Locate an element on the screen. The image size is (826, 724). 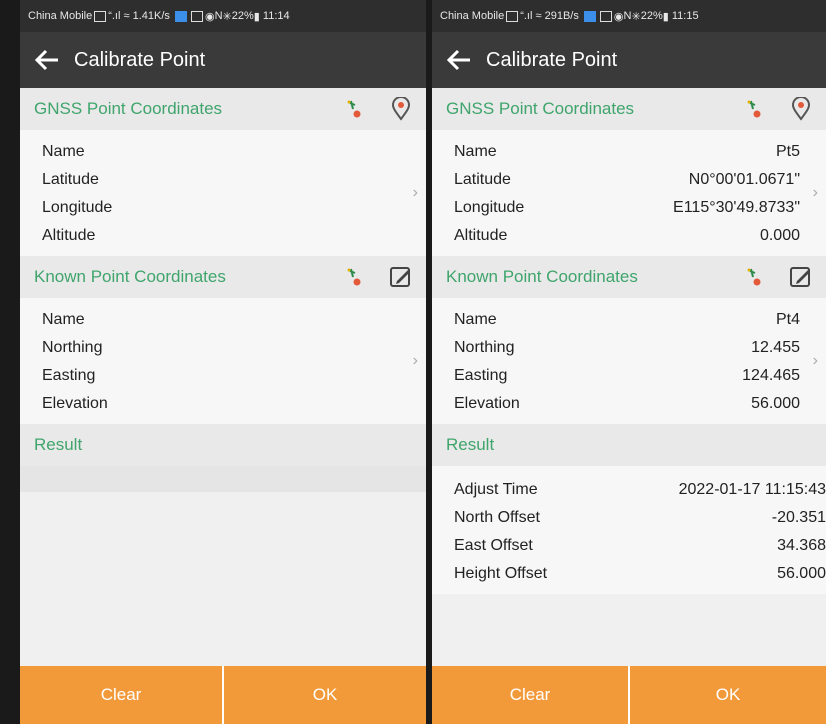
result-row-adjust-time: Adjust Time 2022-01-17 11:15:43 is located at coordinates (640, 489).